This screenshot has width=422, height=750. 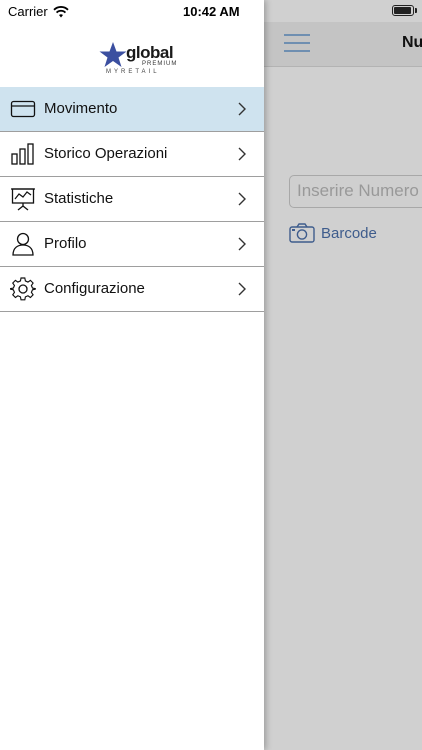 I want to click on menu-item-storico-operazioni: Storico Operazioni, so click(x=132, y=154).